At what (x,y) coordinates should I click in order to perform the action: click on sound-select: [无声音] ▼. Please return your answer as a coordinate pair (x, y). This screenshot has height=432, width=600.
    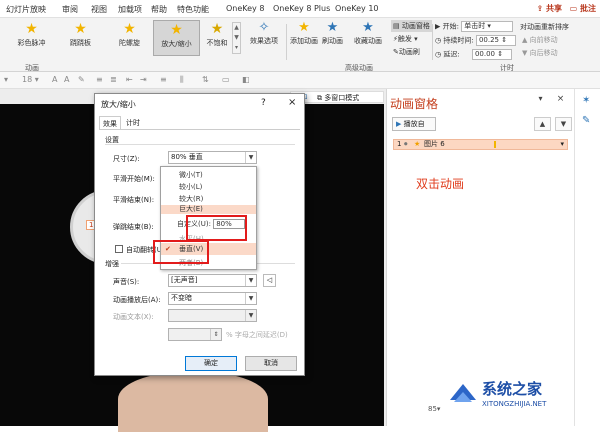
    Looking at the image, I should click on (212, 280).